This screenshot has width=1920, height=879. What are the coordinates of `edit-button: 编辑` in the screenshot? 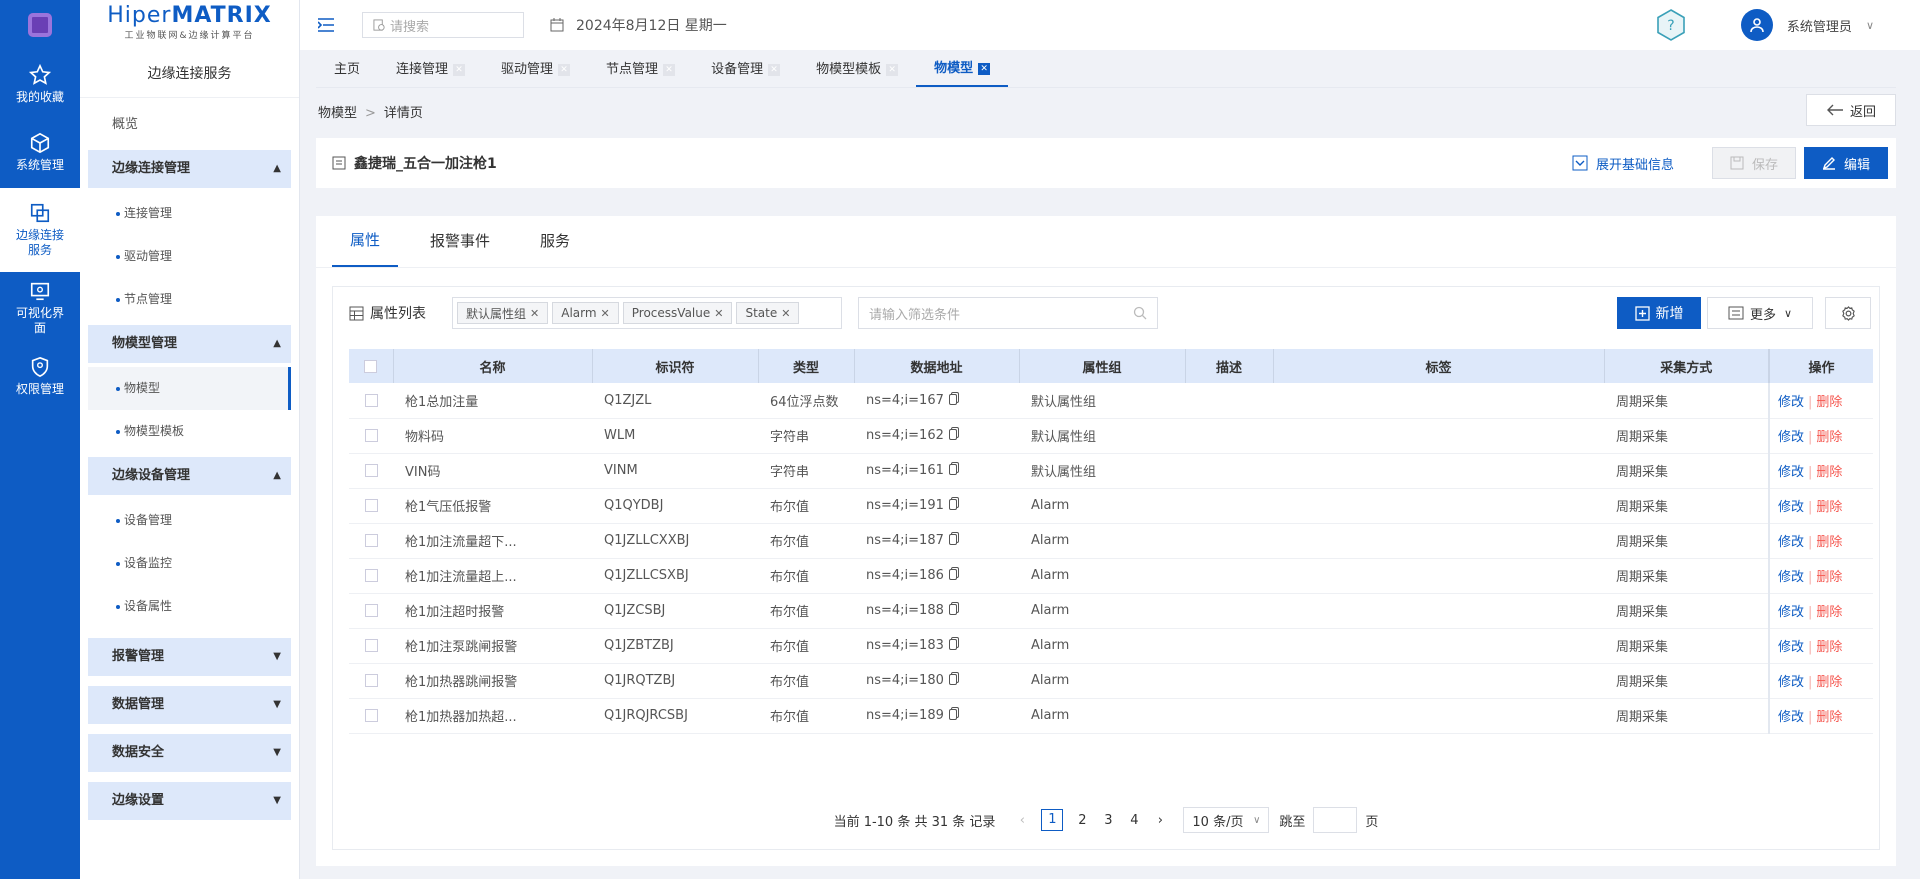 It's located at (1846, 163).